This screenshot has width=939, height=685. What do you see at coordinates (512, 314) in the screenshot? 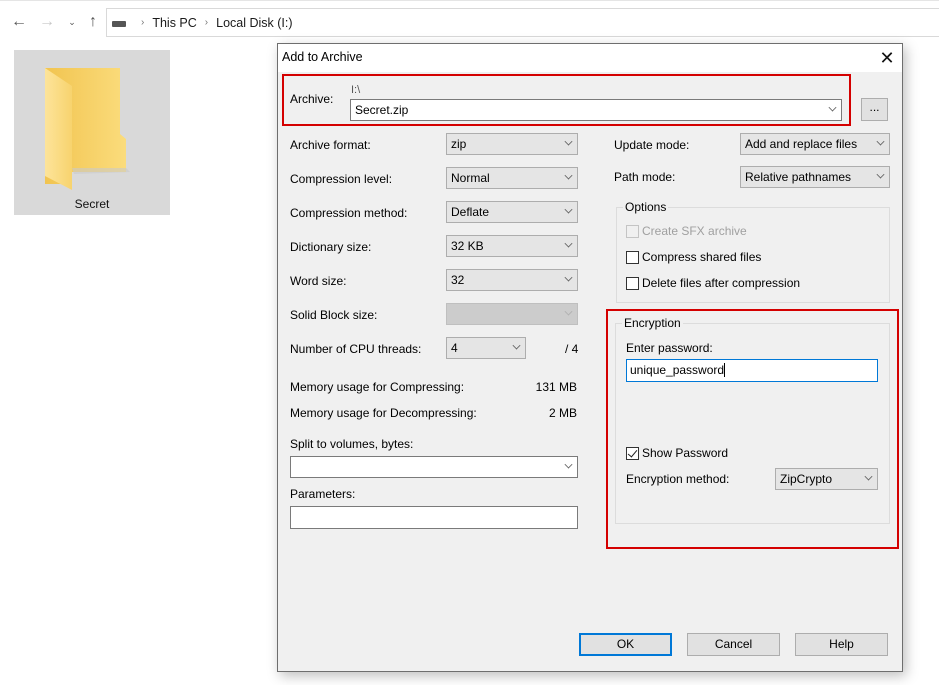
I see `solid-block-size-select` at bounding box center [512, 314].